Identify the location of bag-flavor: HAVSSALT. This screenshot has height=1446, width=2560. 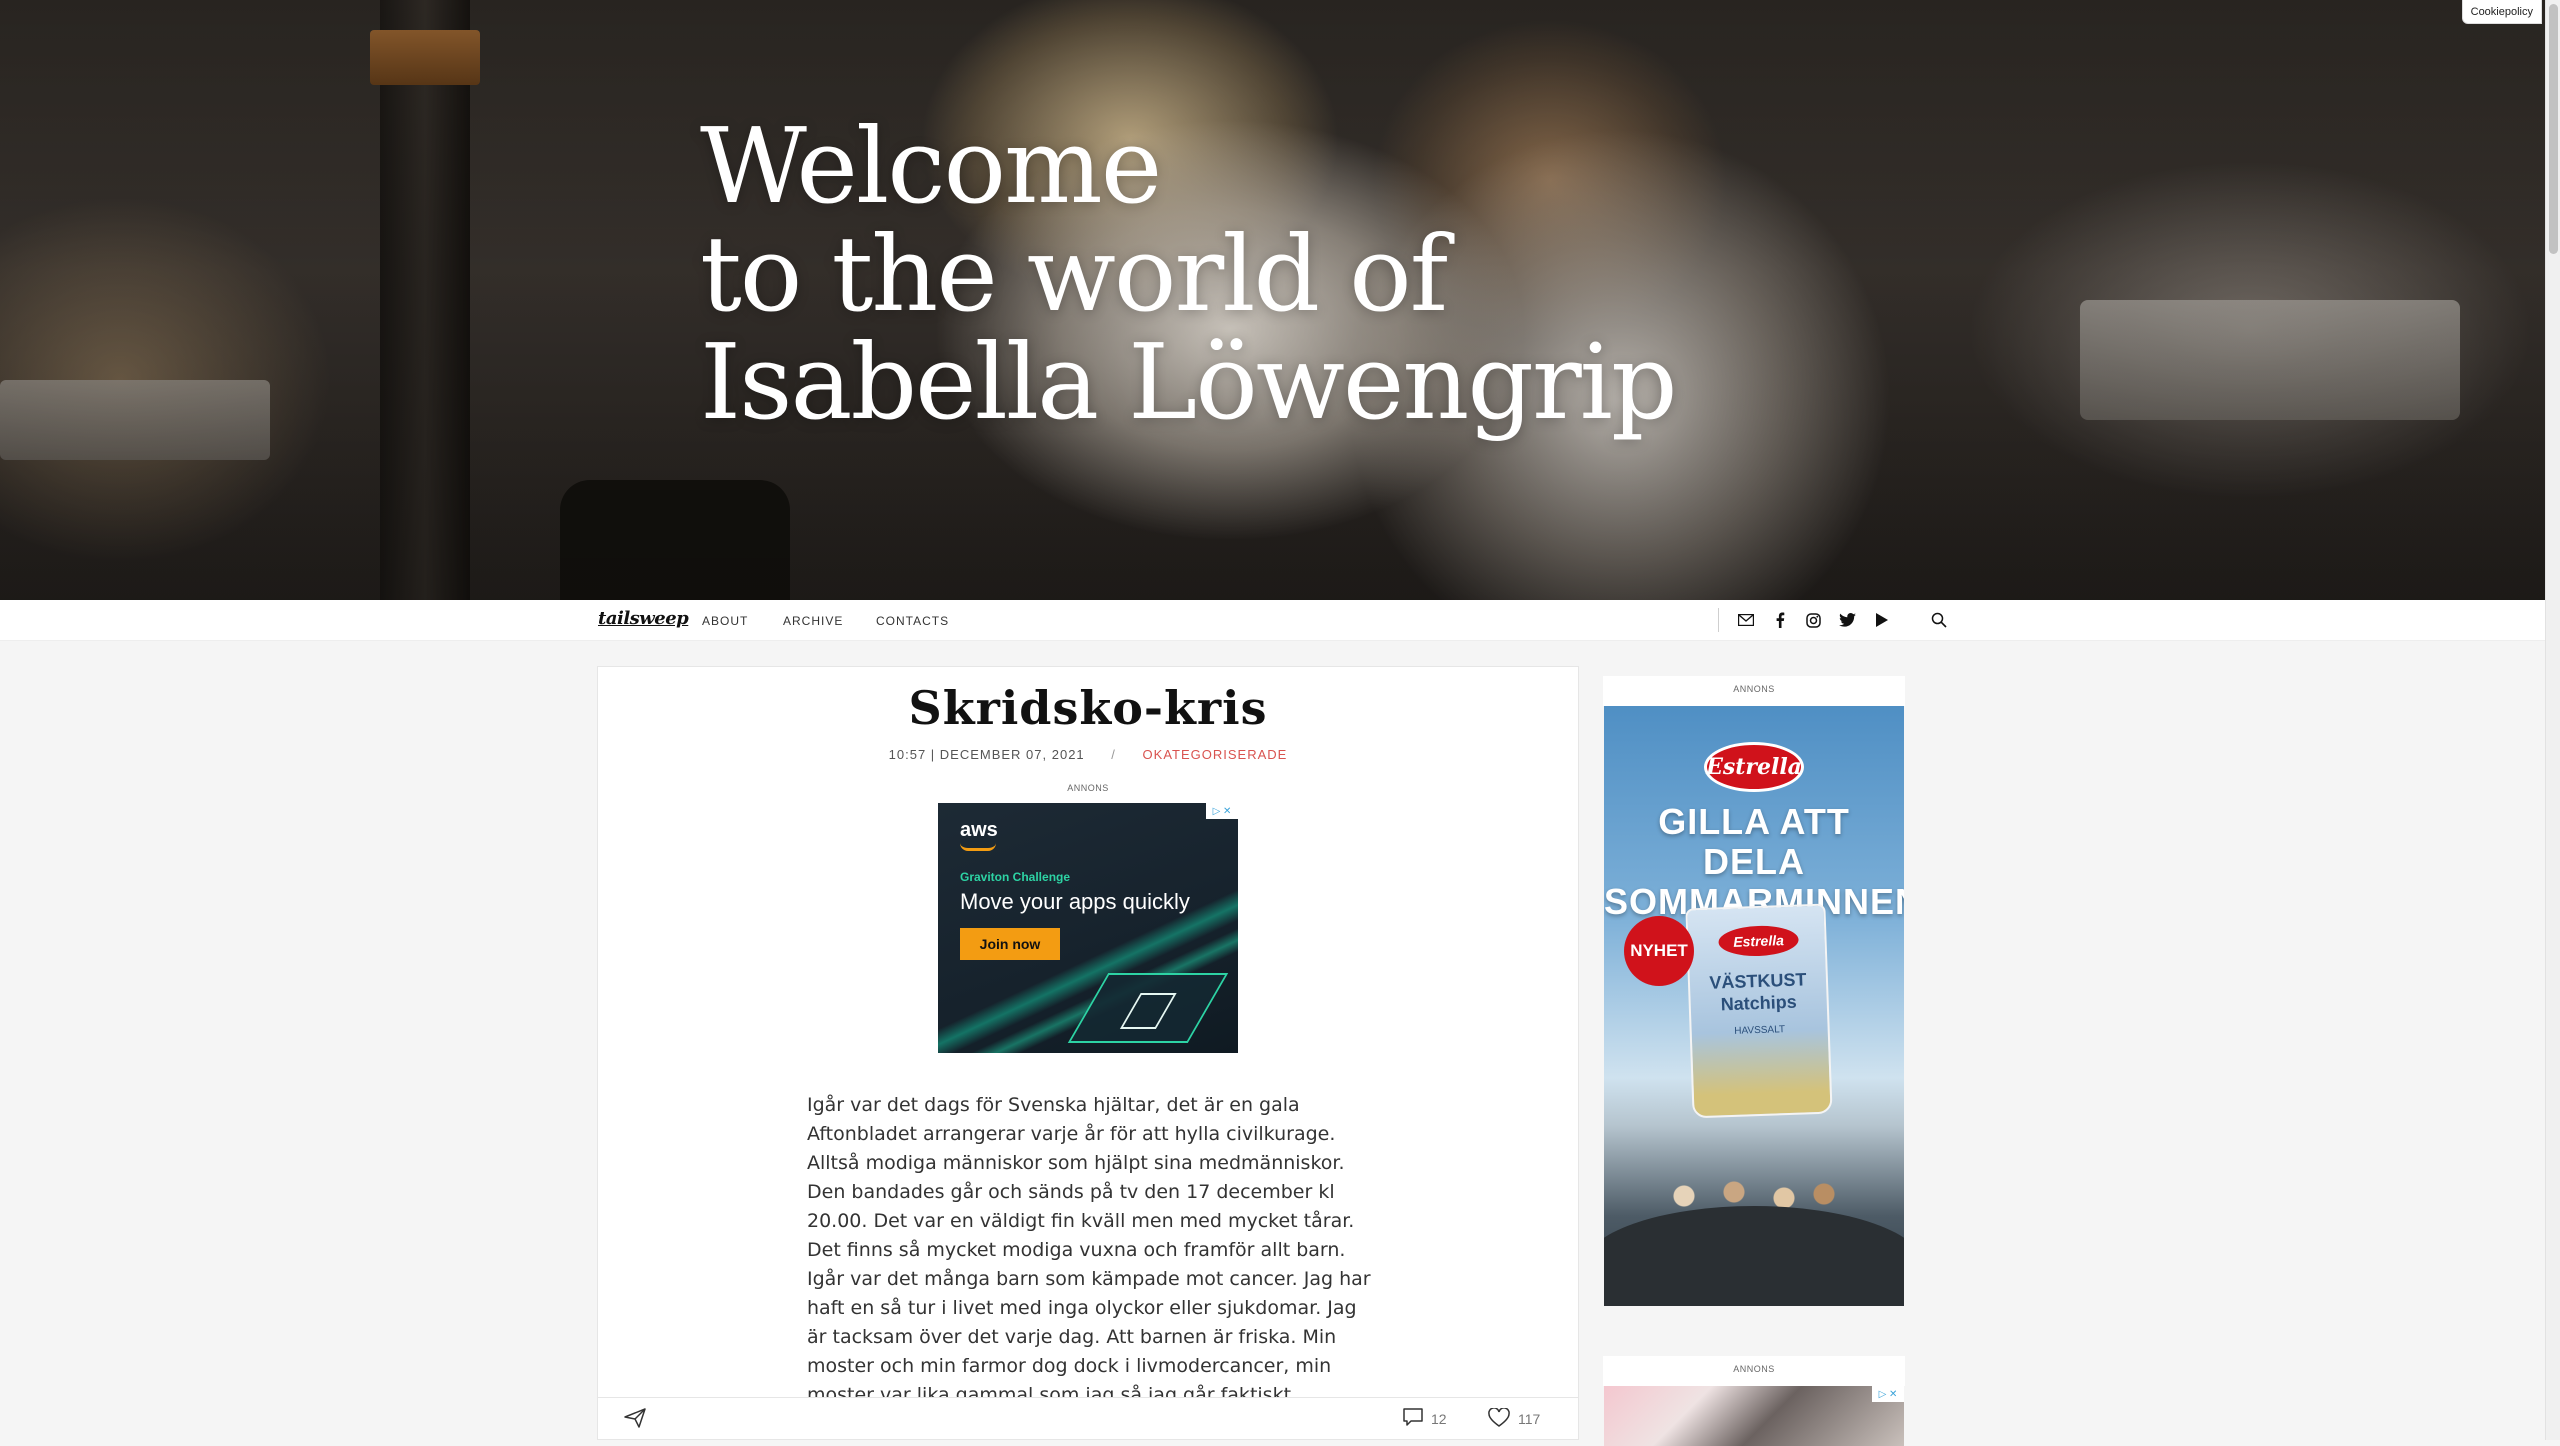
(1760, 1030).